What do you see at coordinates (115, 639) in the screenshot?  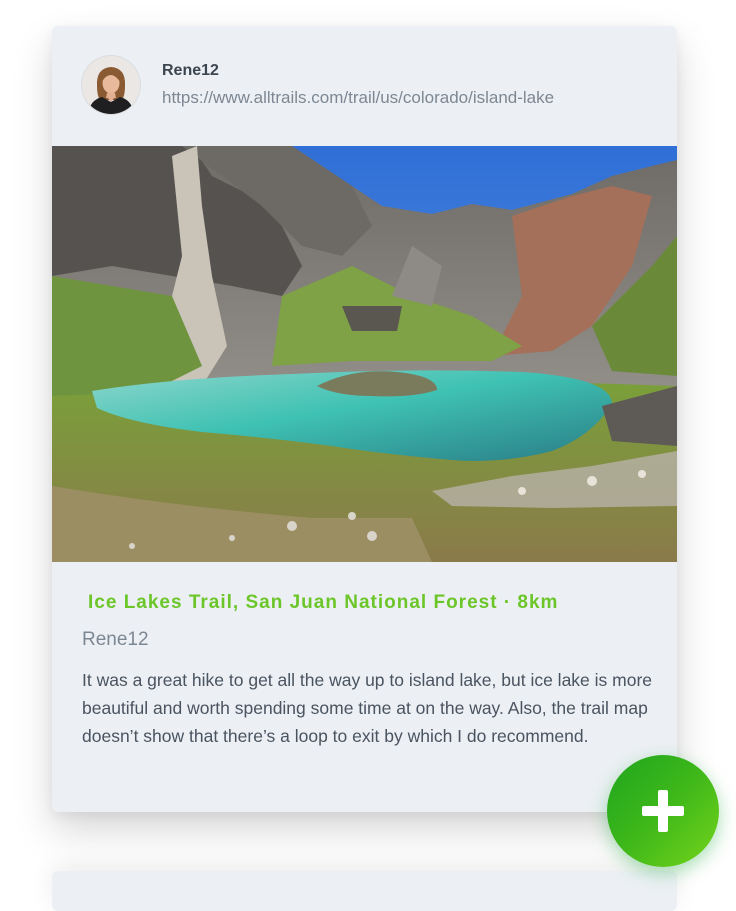 I see `review-author: Rene12` at bounding box center [115, 639].